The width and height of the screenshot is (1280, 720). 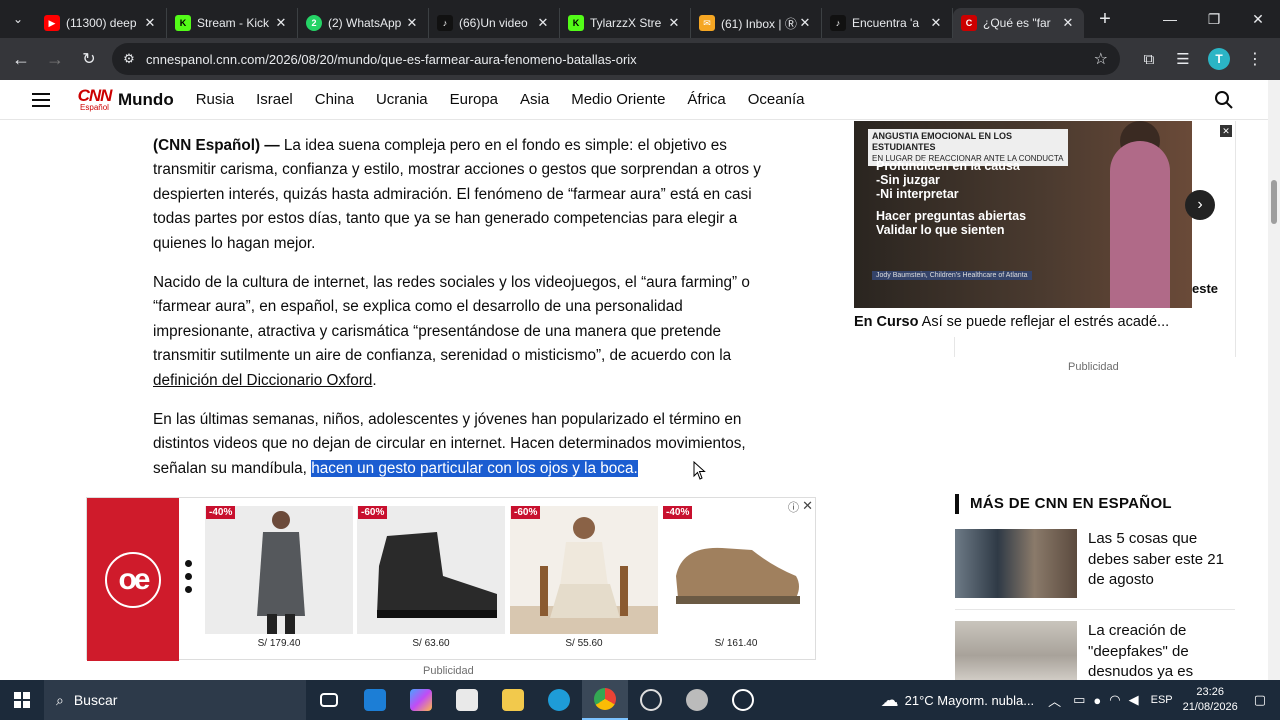 I want to click on browser-tab: ♪ Encuentra 'a ✕, so click(x=887, y=23).